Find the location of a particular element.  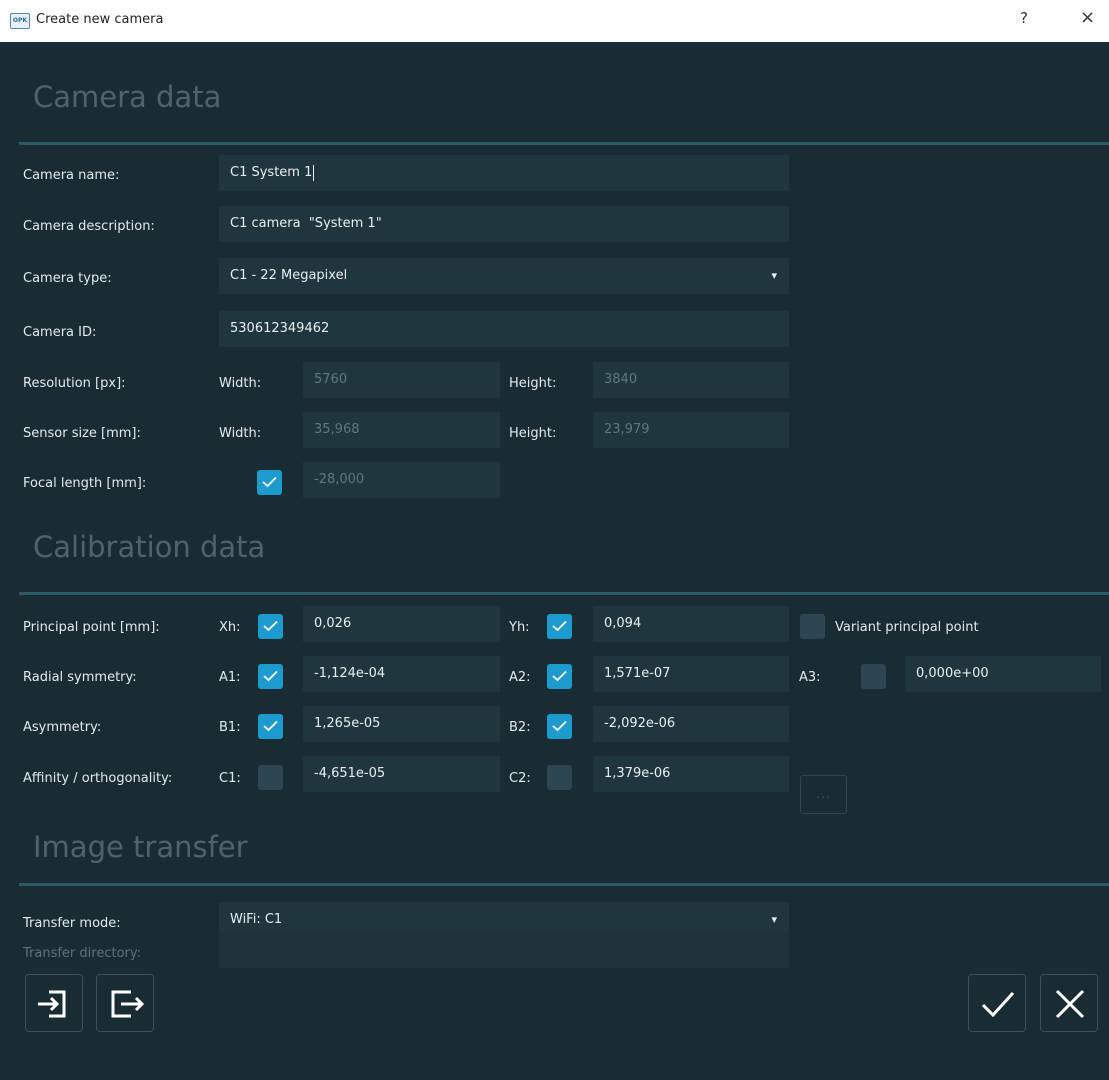

export-button is located at coordinates (125, 1003).